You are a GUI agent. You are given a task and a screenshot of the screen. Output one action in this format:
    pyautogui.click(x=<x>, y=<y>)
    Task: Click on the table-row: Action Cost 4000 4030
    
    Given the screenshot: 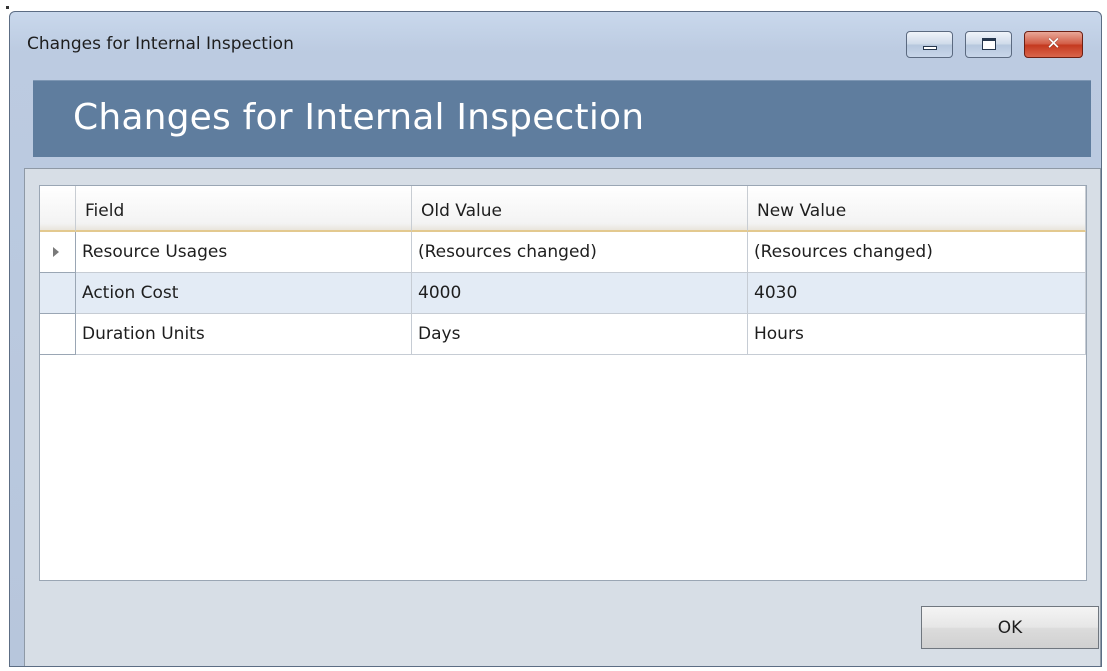 What is the action you would take?
    pyautogui.click(x=563, y=293)
    